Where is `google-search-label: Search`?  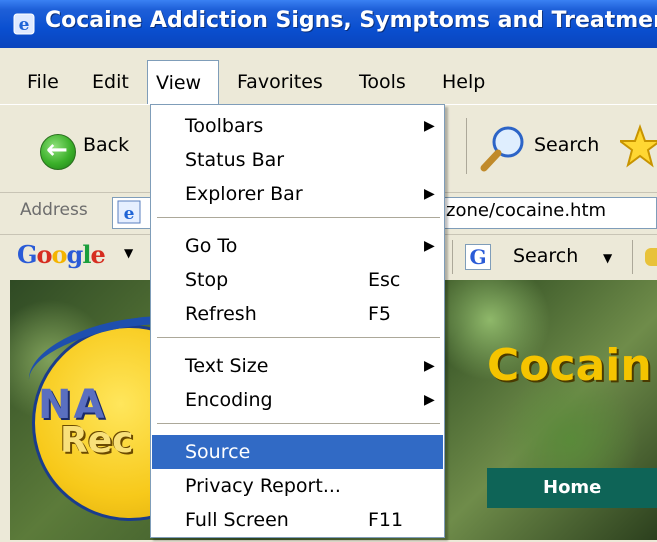
google-search-label: Search is located at coordinates (545, 256).